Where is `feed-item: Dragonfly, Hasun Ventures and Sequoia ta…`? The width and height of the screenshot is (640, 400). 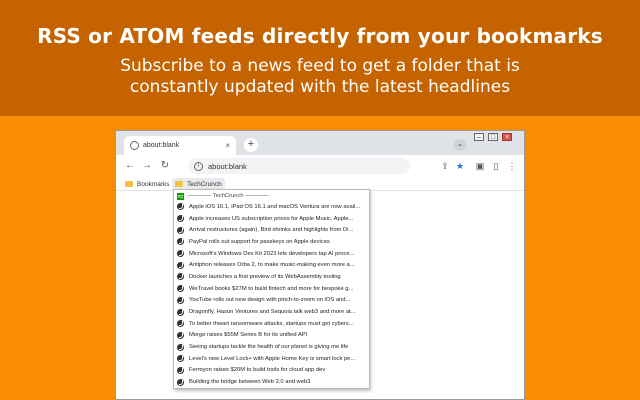 feed-item: Dragonfly, Hasun Ventures and Sequoia ta… is located at coordinates (271, 312).